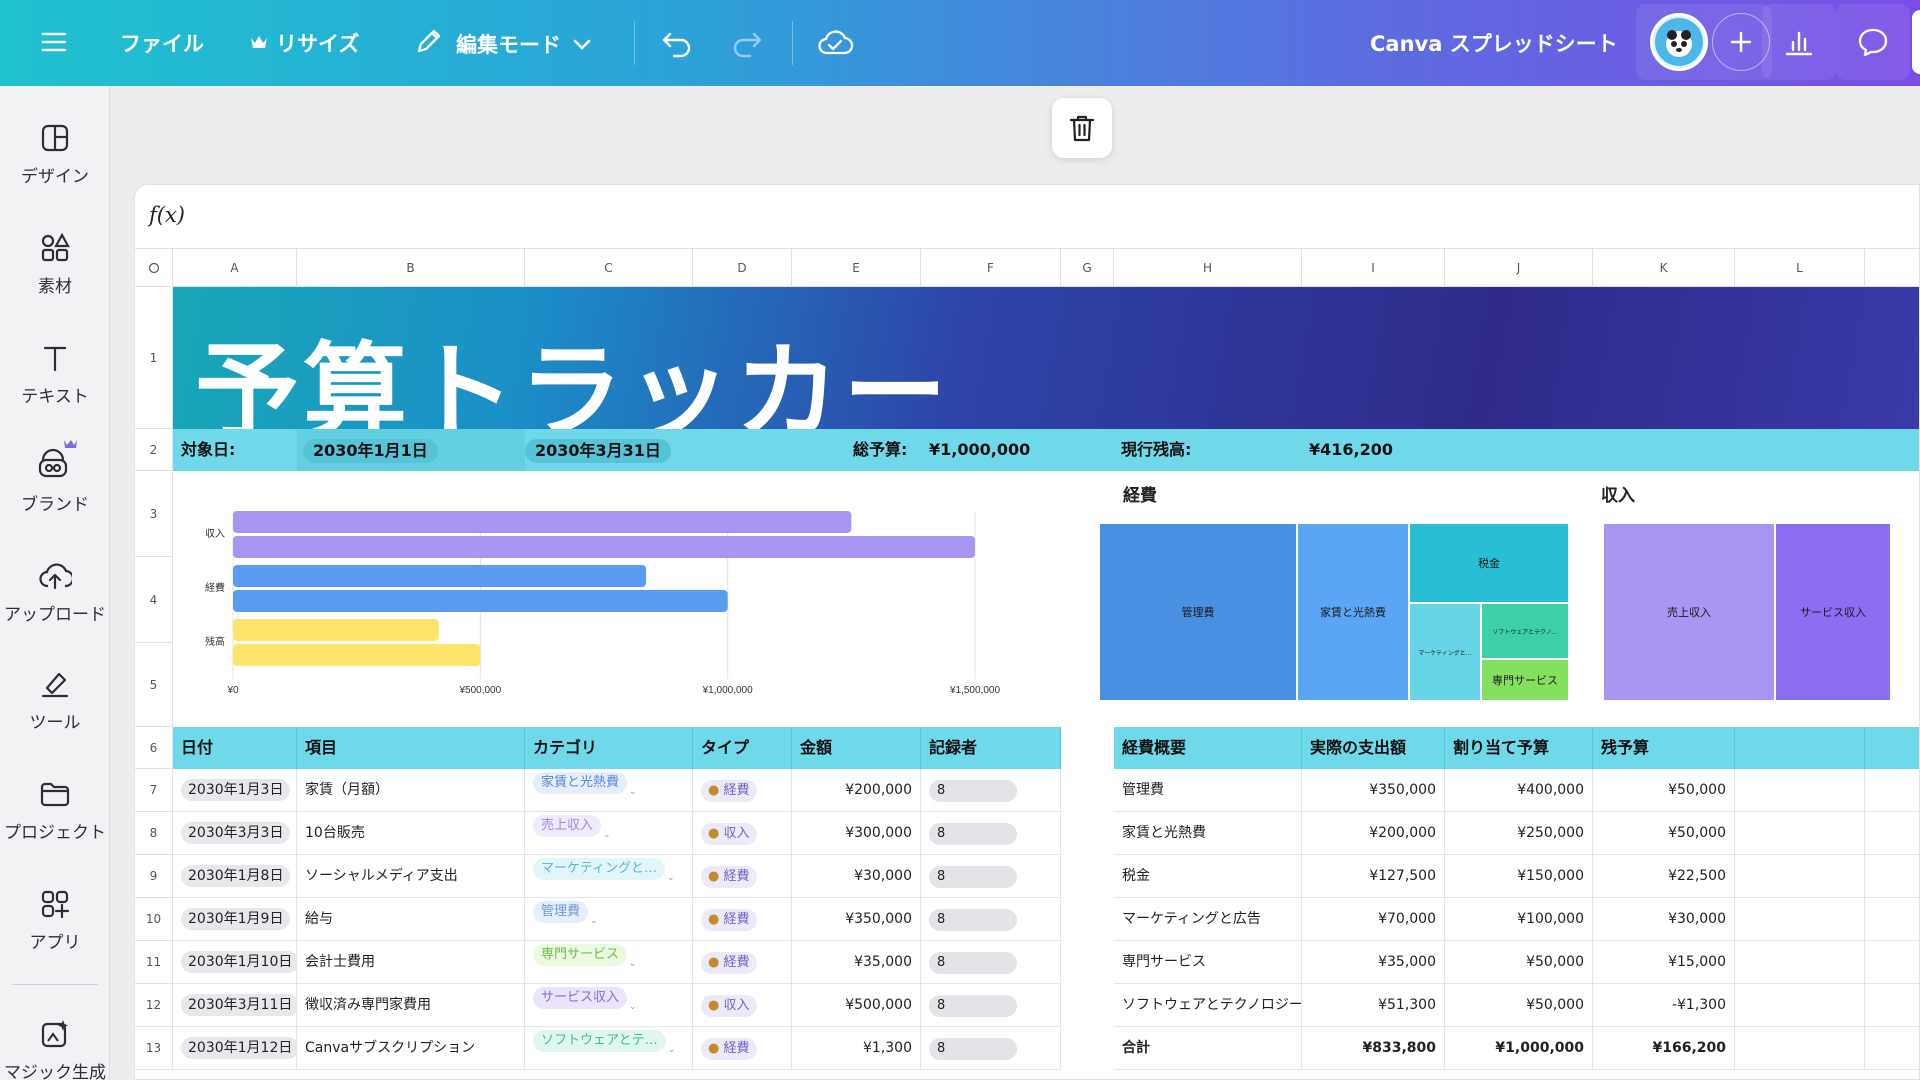  I want to click on cell-category: 売上収入⌄, so click(609, 833).